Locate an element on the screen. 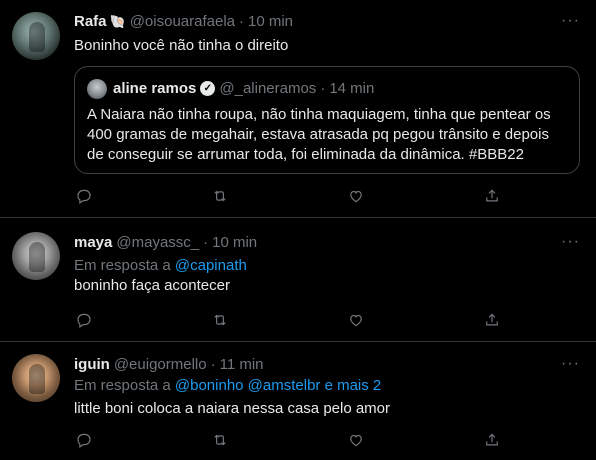 The width and height of the screenshot is (596, 460). verified-badge-icon: ✓ is located at coordinates (208, 88).